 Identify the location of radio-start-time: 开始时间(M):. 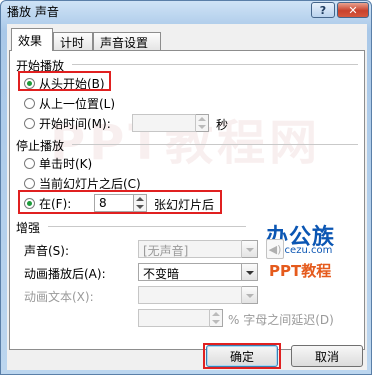
(67, 123).